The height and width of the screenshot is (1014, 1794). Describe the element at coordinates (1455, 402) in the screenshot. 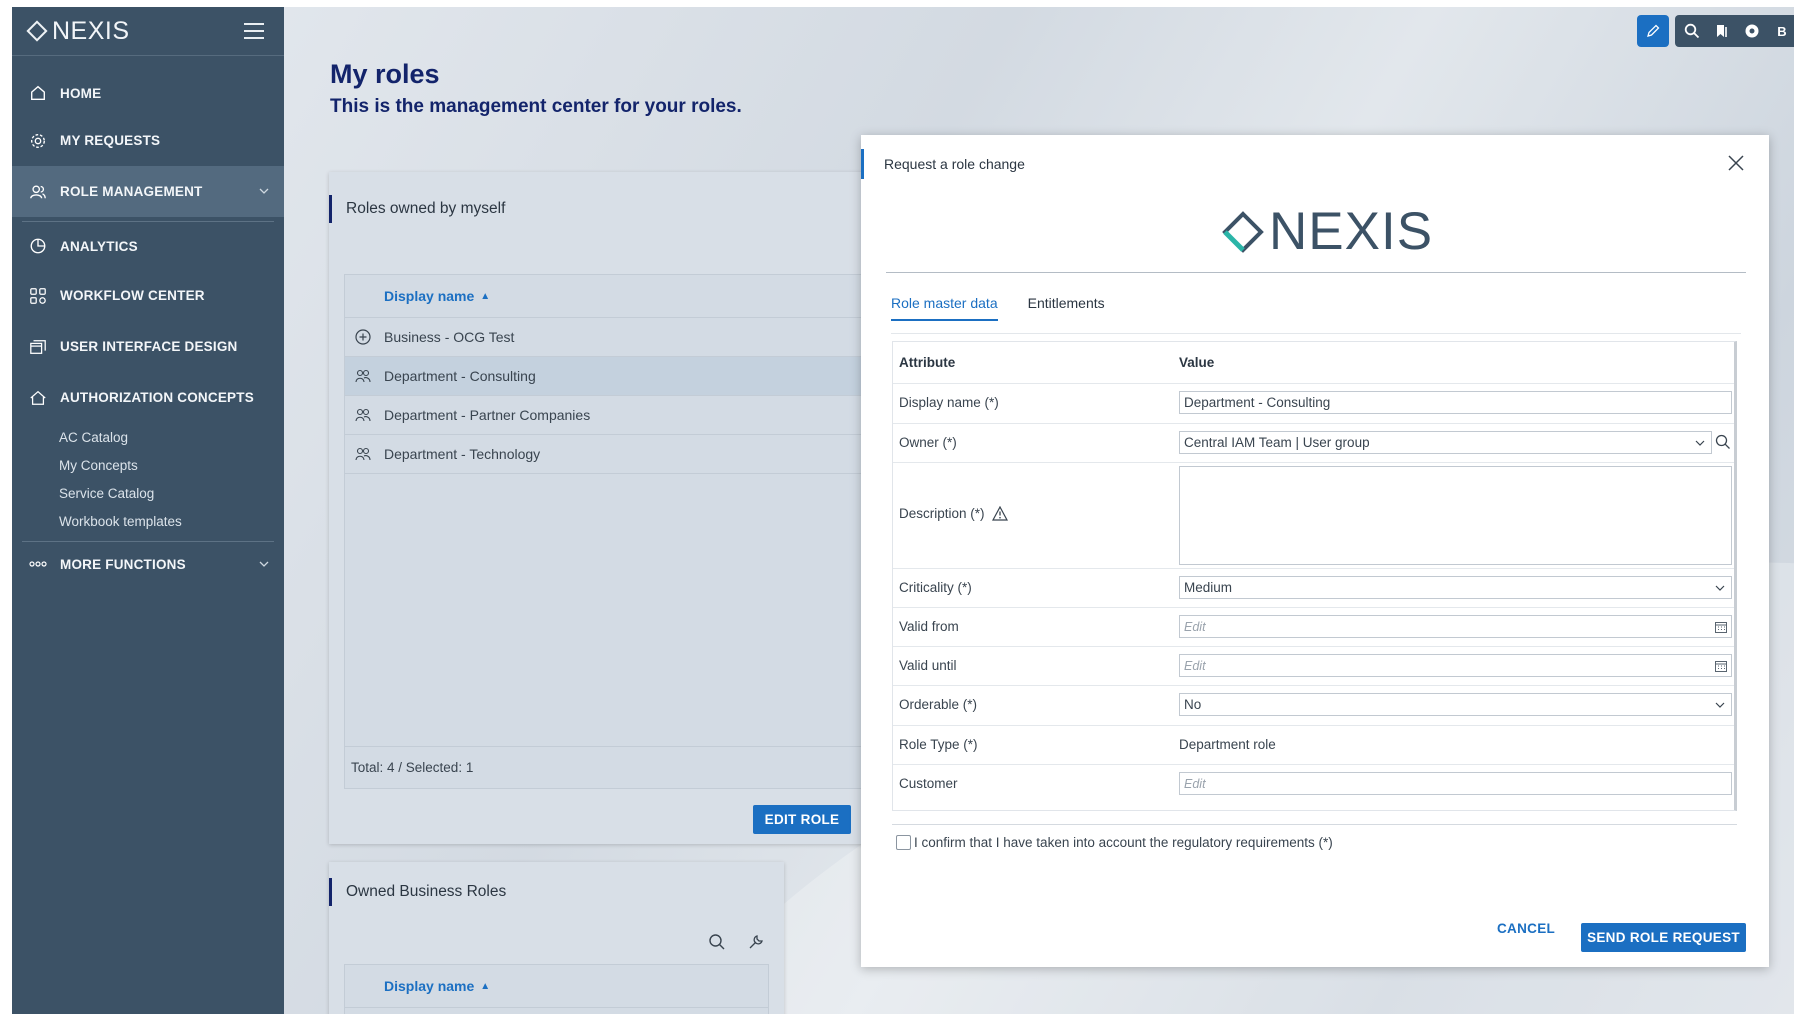

I see `display-name-field: Department - Consulting` at that location.